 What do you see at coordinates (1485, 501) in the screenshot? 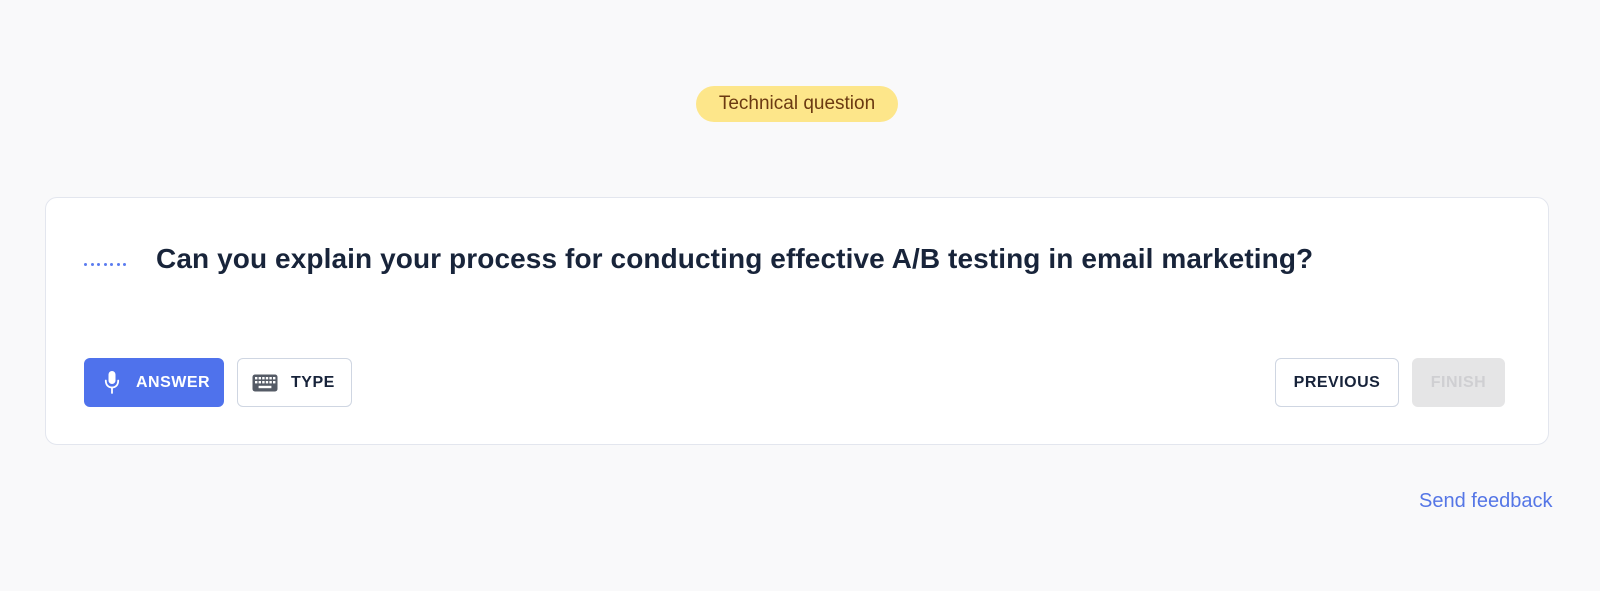
I see `send-feedback-link: Send feedback` at bounding box center [1485, 501].